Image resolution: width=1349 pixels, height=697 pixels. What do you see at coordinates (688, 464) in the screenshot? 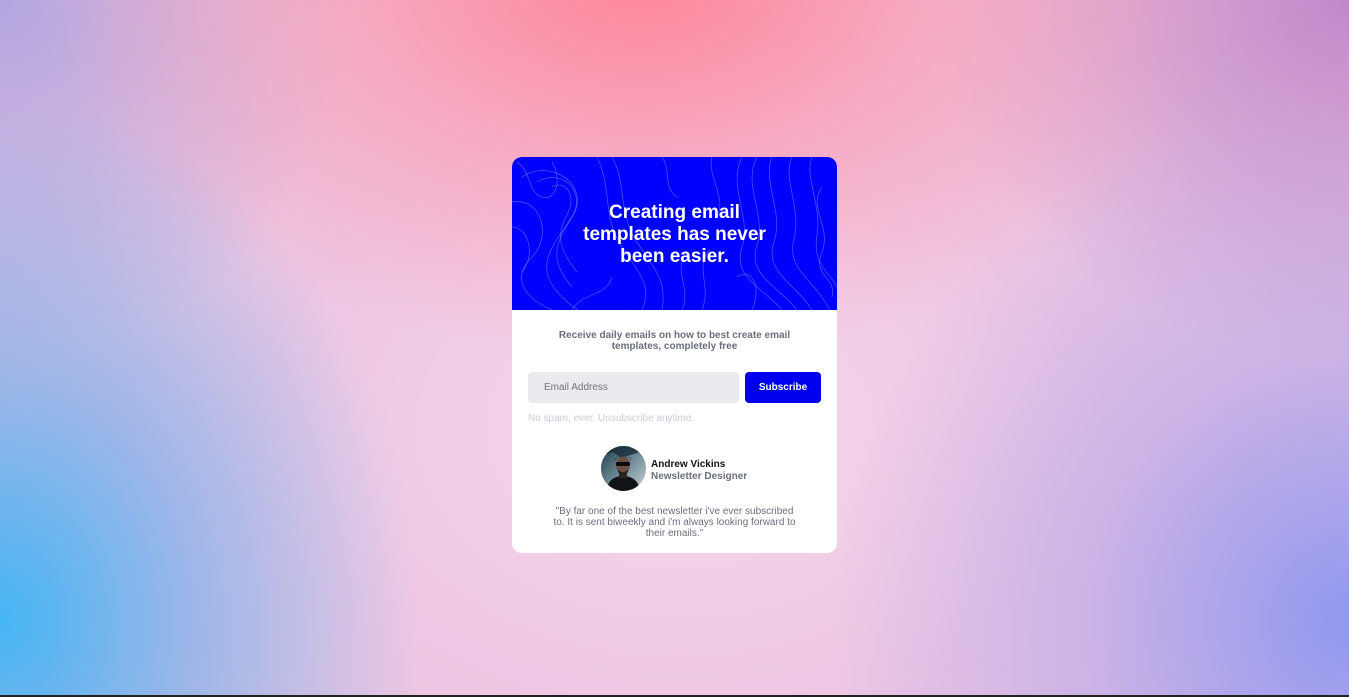
I see `author-name: Andrew Vickins` at bounding box center [688, 464].